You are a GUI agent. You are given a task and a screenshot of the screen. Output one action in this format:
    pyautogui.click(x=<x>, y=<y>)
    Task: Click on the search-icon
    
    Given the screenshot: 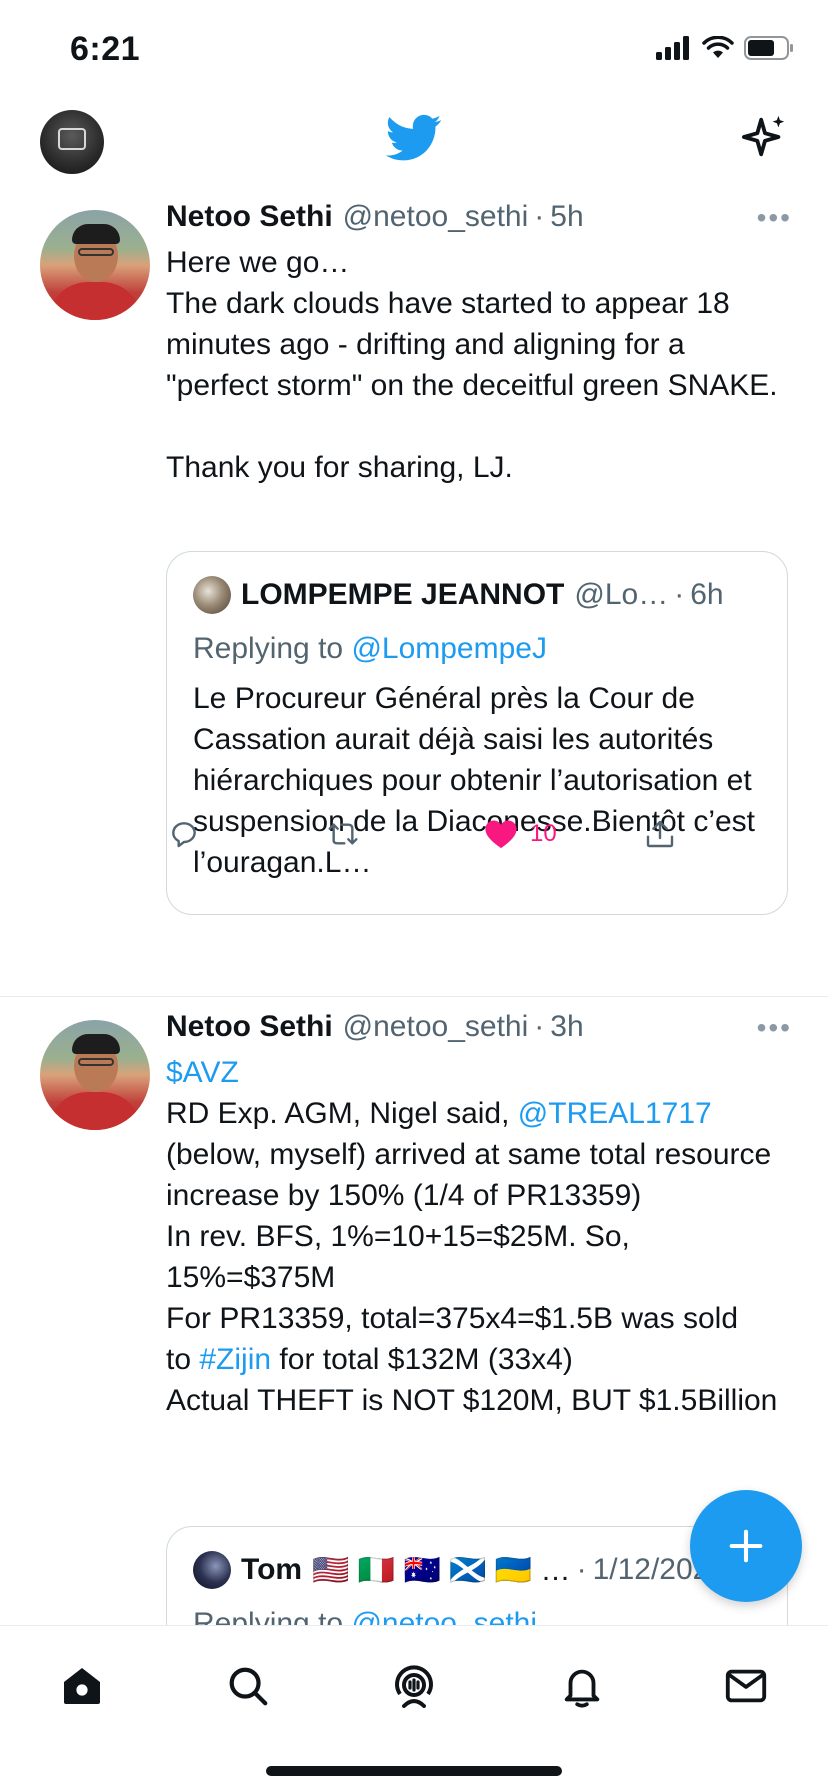 What is the action you would take?
    pyautogui.click(x=248, y=1686)
    